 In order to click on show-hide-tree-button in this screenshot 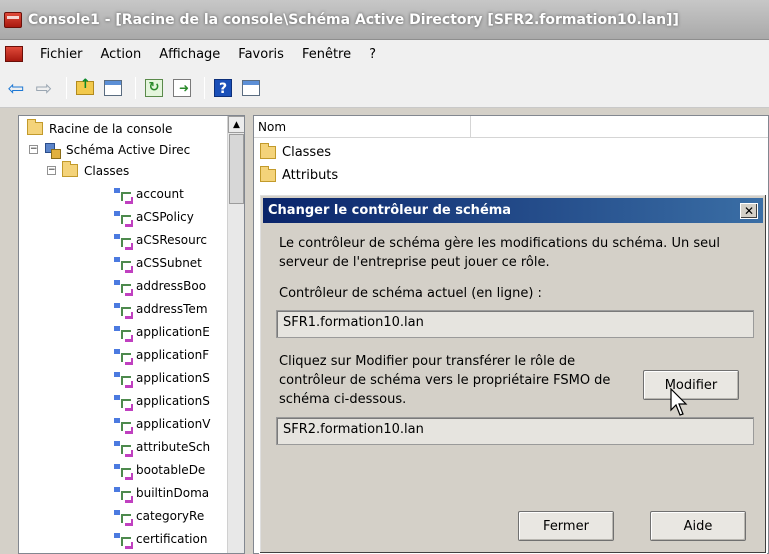, I will do `click(113, 88)`.